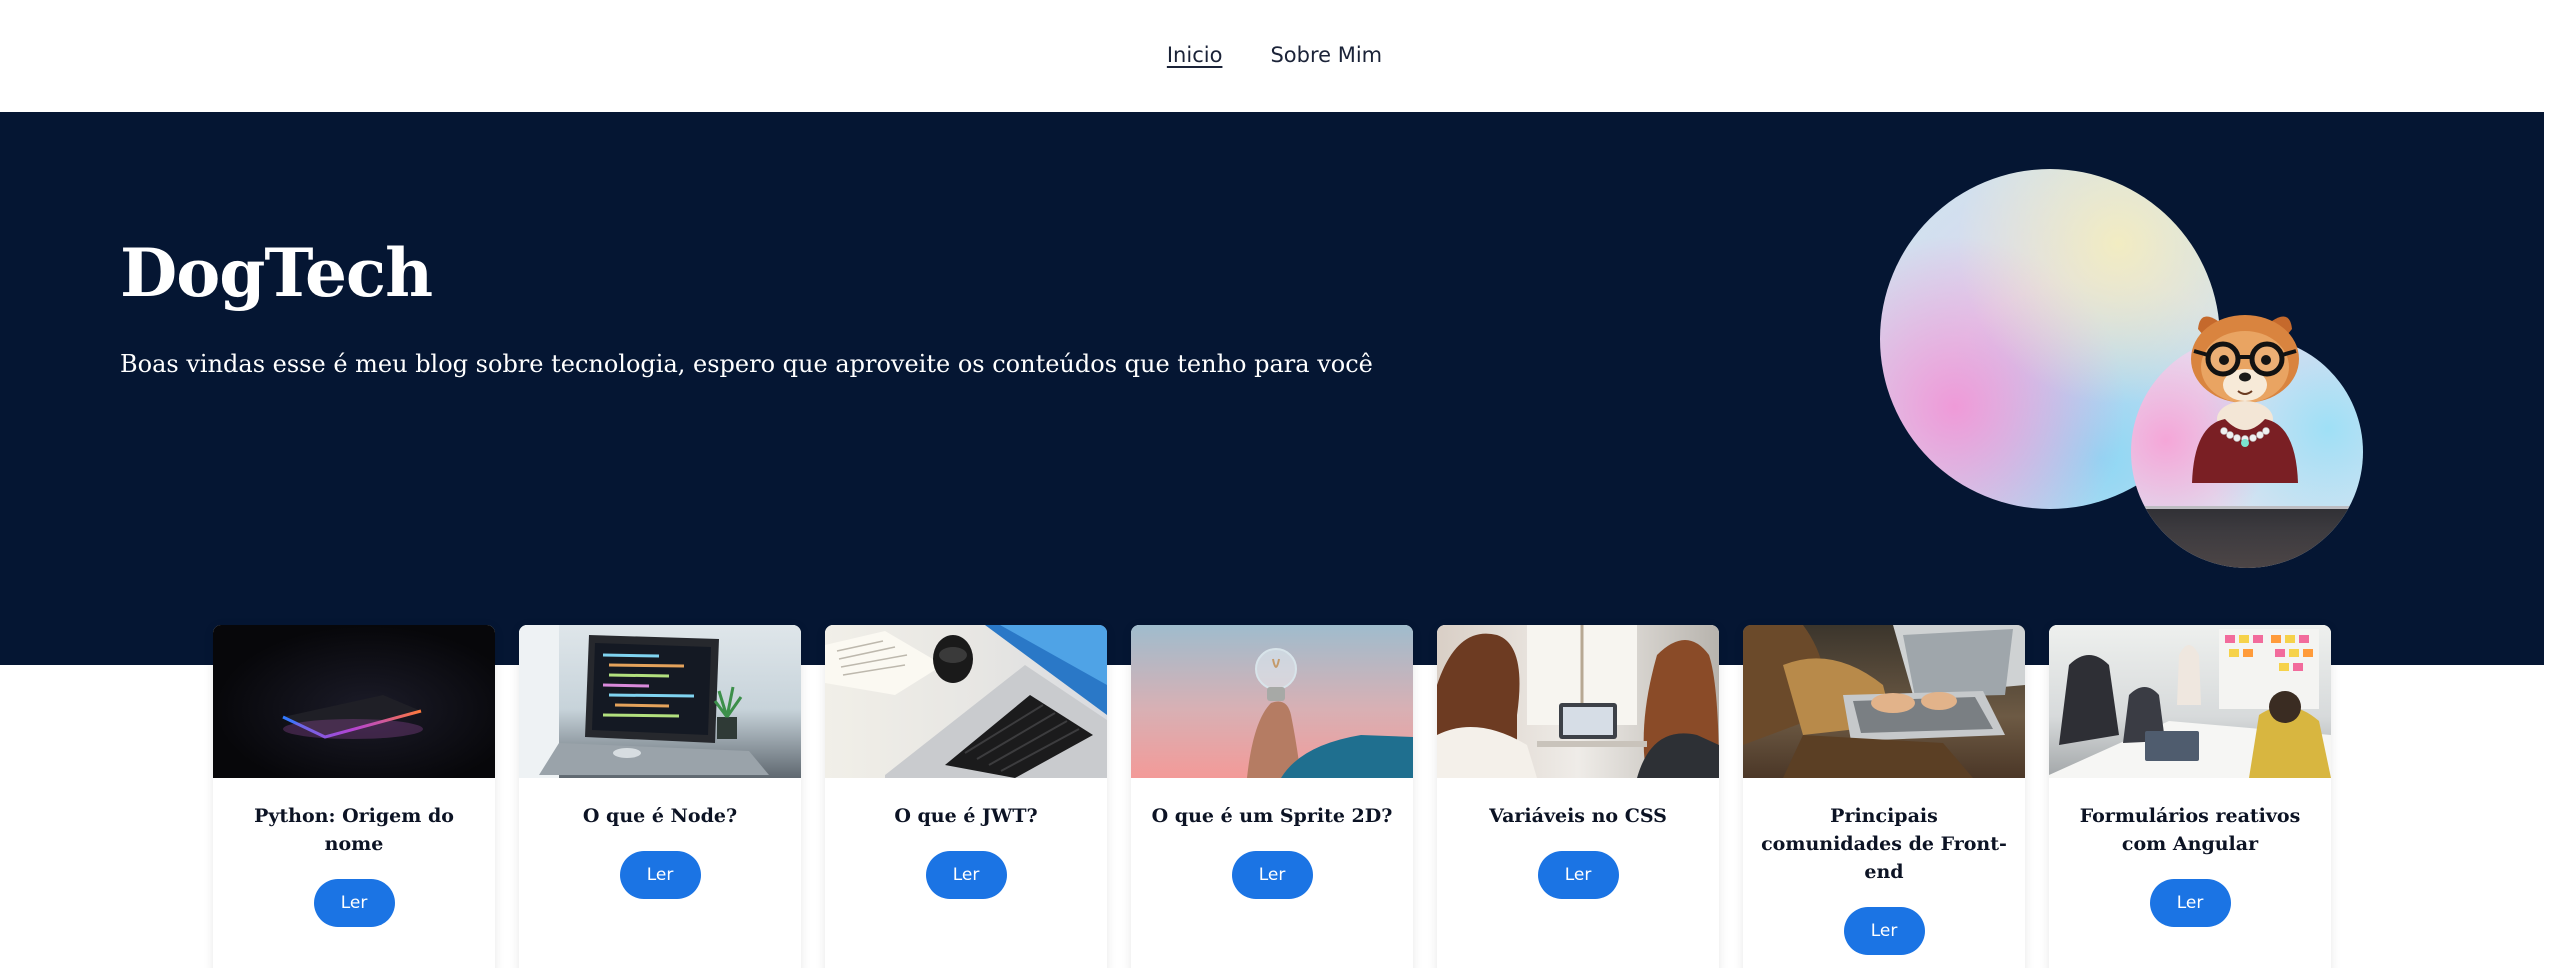  I want to click on post-title: Variáveis no CSS, so click(1578, 816).